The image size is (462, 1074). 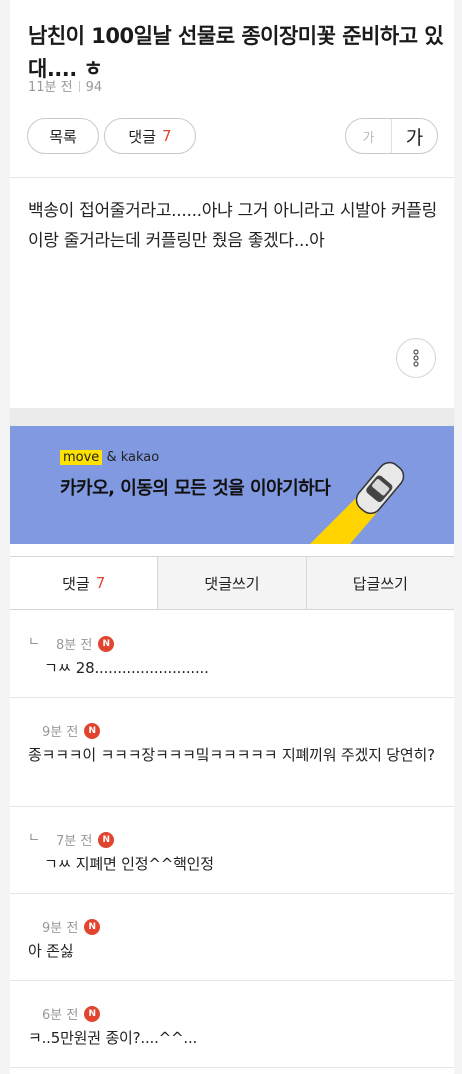 I want to click on tab-write-comment: 댓글쓰기, so click(x=231, y=583).